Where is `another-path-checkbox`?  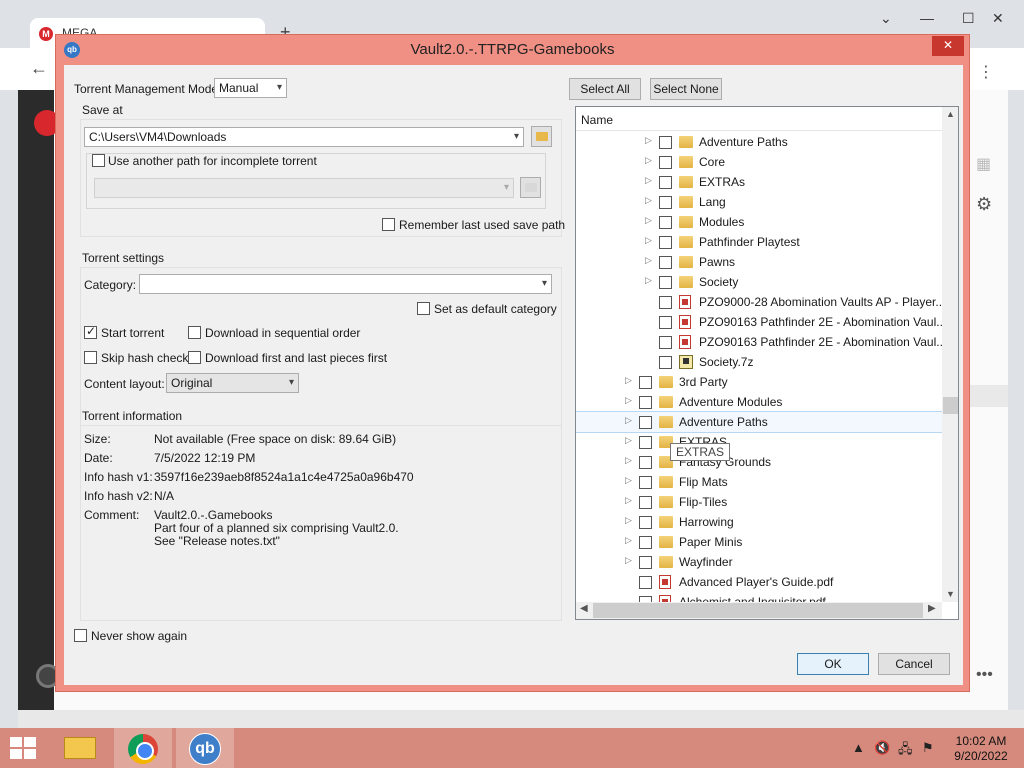 another-path-checkbox is located at coordinates (98, 160).